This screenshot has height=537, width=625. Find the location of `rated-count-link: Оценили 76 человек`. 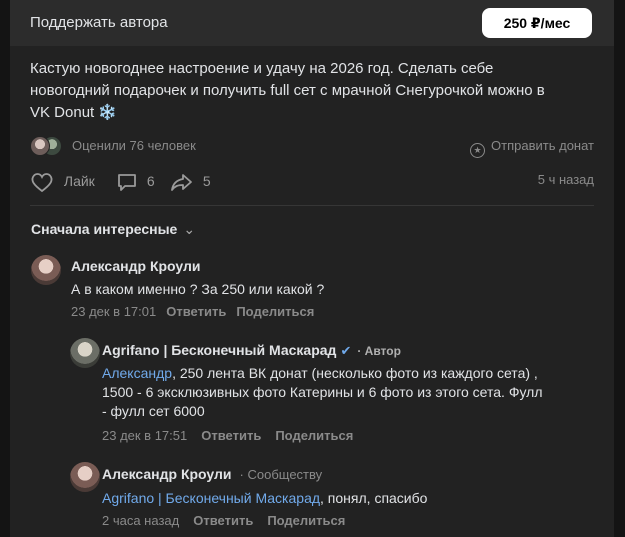

rated-count-link: Оценили 76 человек is located at coordinates (134, 145).